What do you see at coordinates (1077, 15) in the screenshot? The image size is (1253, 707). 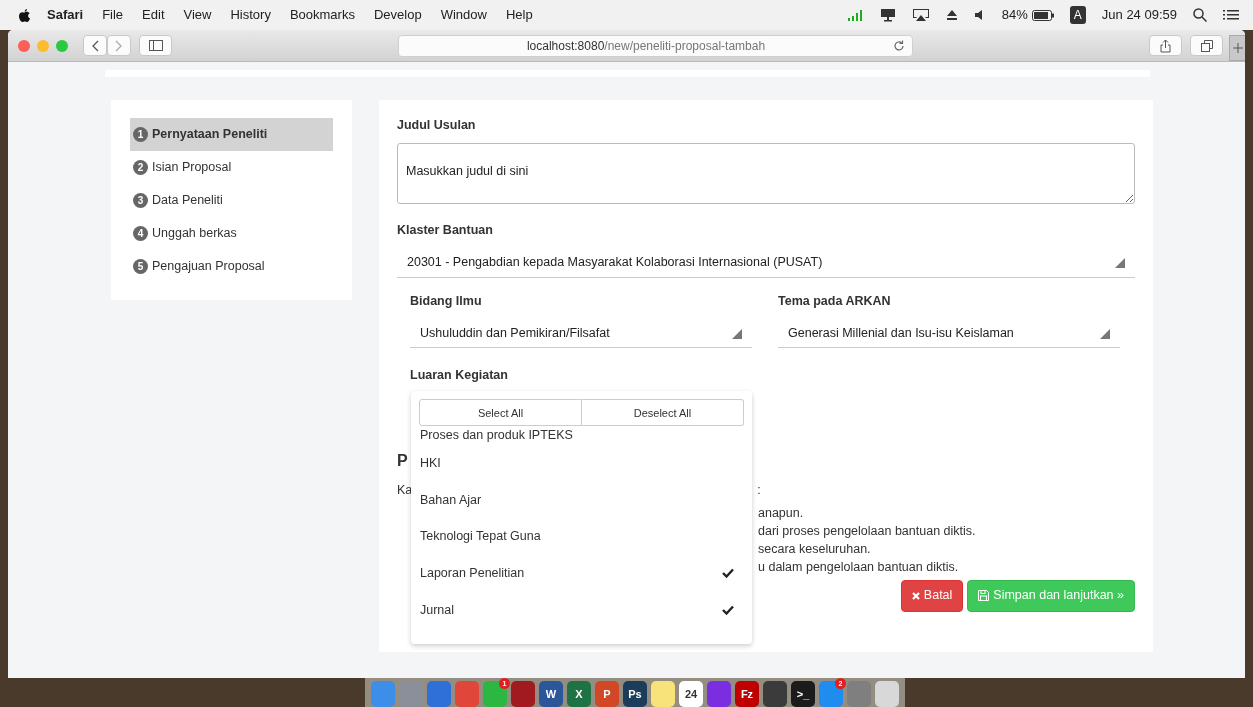 I see `input-source-indicator: A` at bounding box center [1077, 15].